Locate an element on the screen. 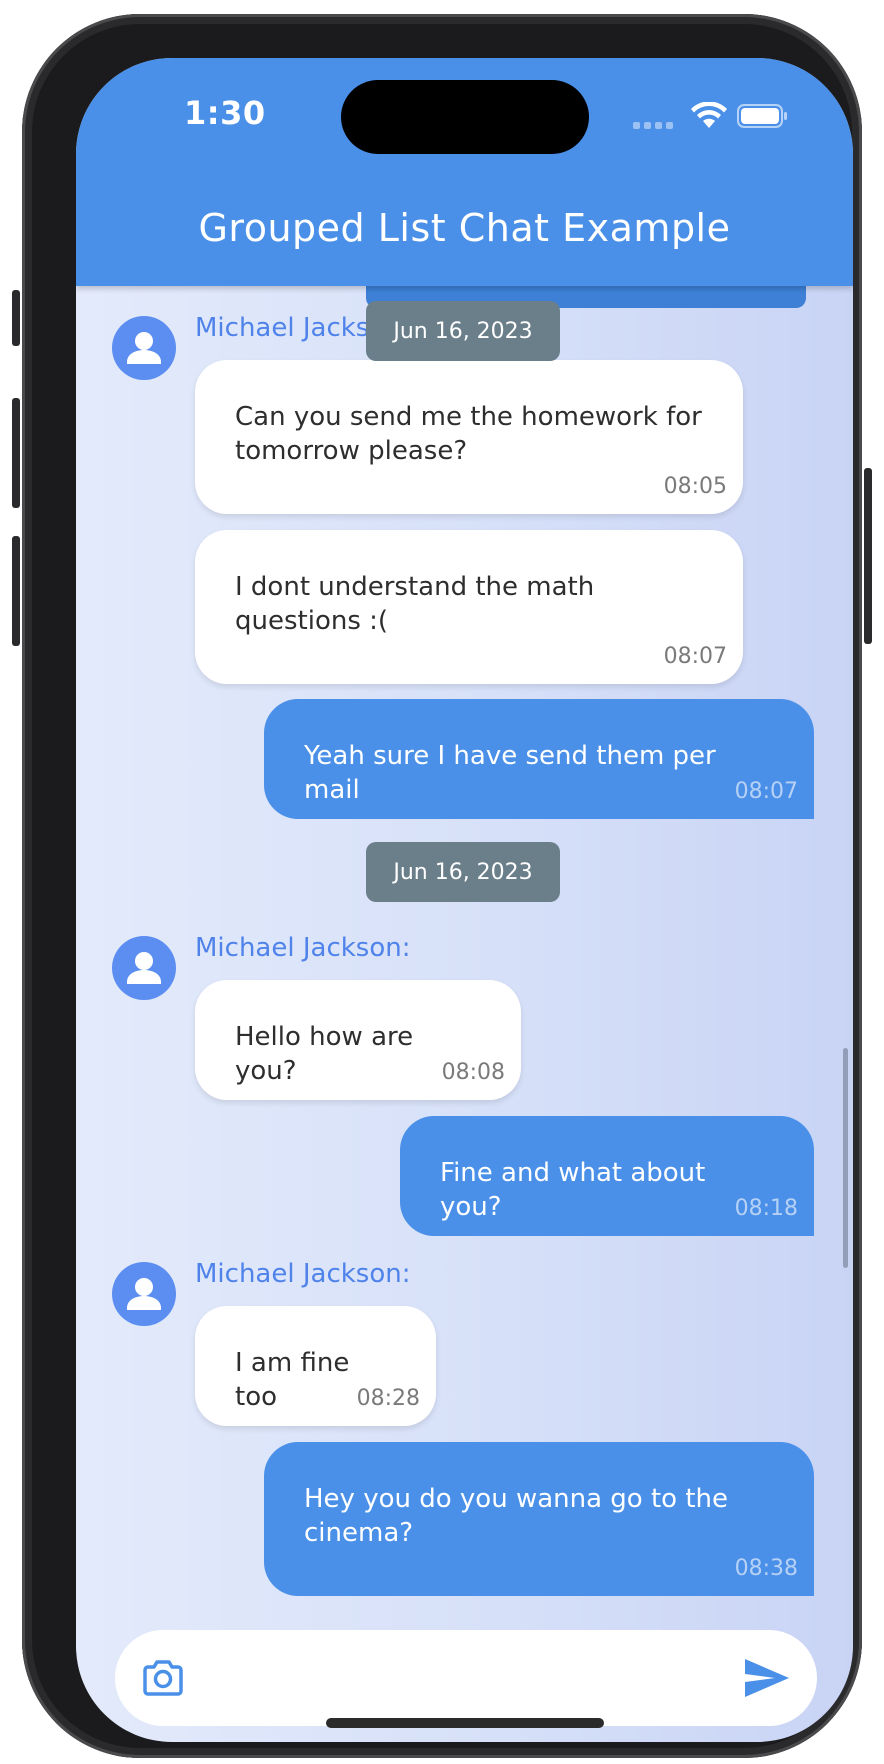  message-time: 08:18 is located at coordinates (766, 1208).